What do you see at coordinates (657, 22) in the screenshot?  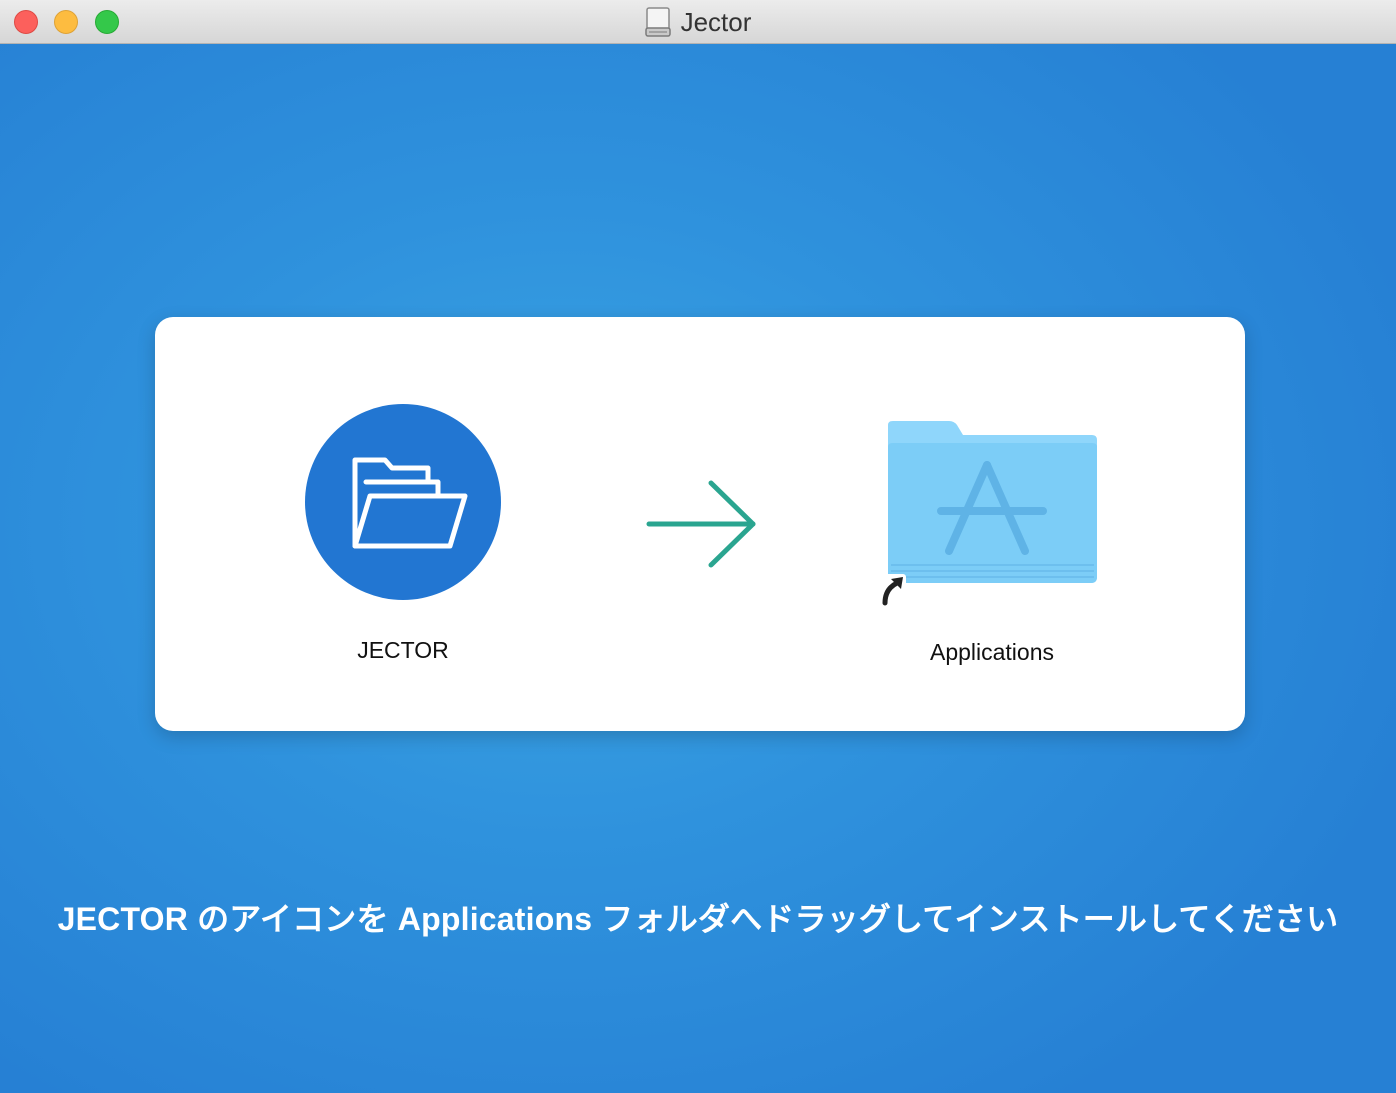 I see `disk-drive-icon` at bounding box center [657, 22].